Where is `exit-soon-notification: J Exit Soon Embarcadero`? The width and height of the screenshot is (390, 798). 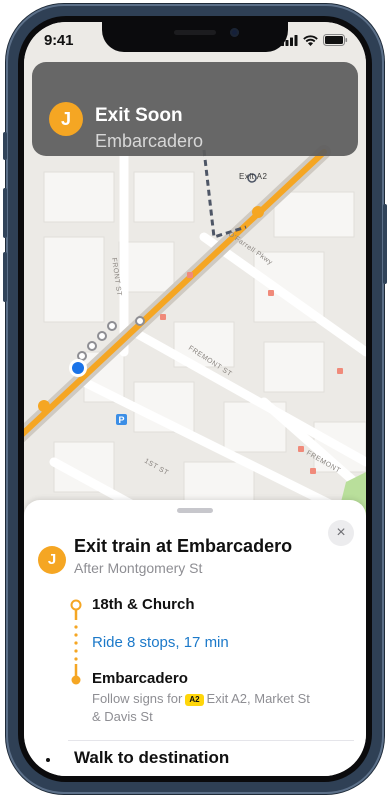 exit-soon-notification: J Exit Soon Embarcadero is located at coordinates (195, 109).